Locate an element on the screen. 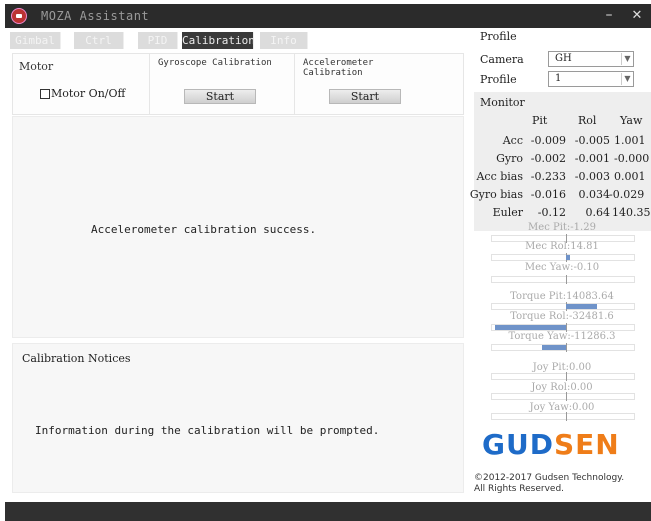 The width and height of the screenshot is (651, 521). camera-label: Camera is located at coordinates (502, 59).